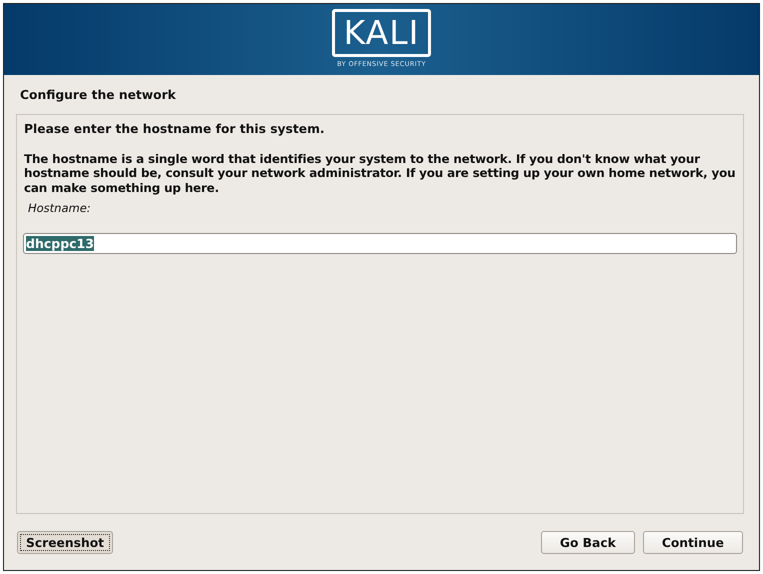 The image size is (763, 574). Describe the element at coordinates (382, 33) in the screenshot. I see `logo-text: KALI` at that location.